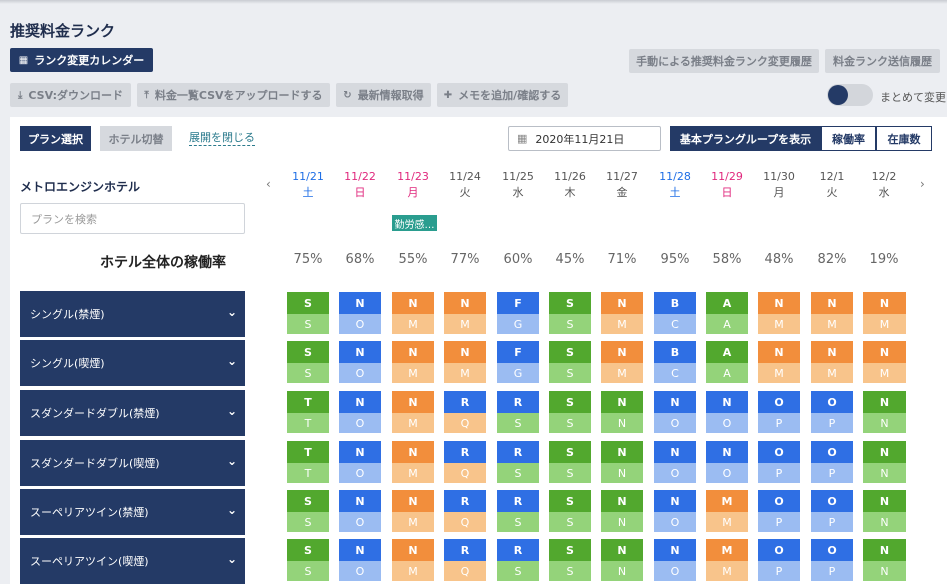  What do you see at coordinates (904, 138) in the screenshot?
I see `view-inventory-button: 在庫数` at bounding box center [904, 138].